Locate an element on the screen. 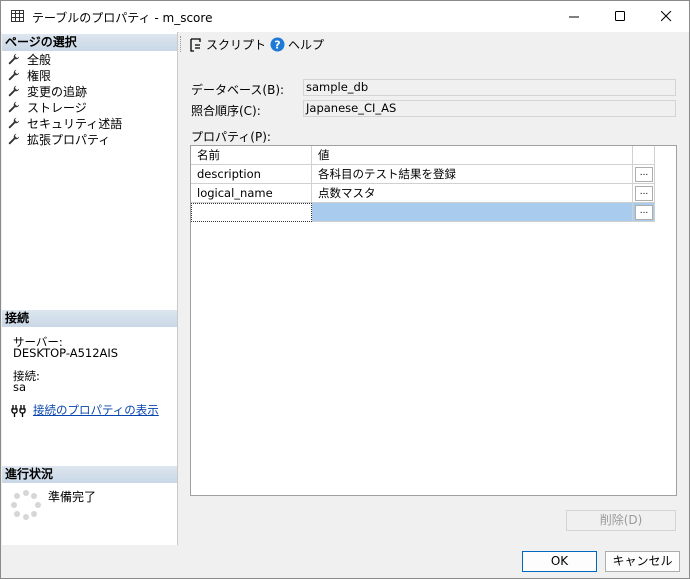 The width and height of the screenshot is (690, 579). page-item: 変更の追跡 is located at coordinates (47, 91).